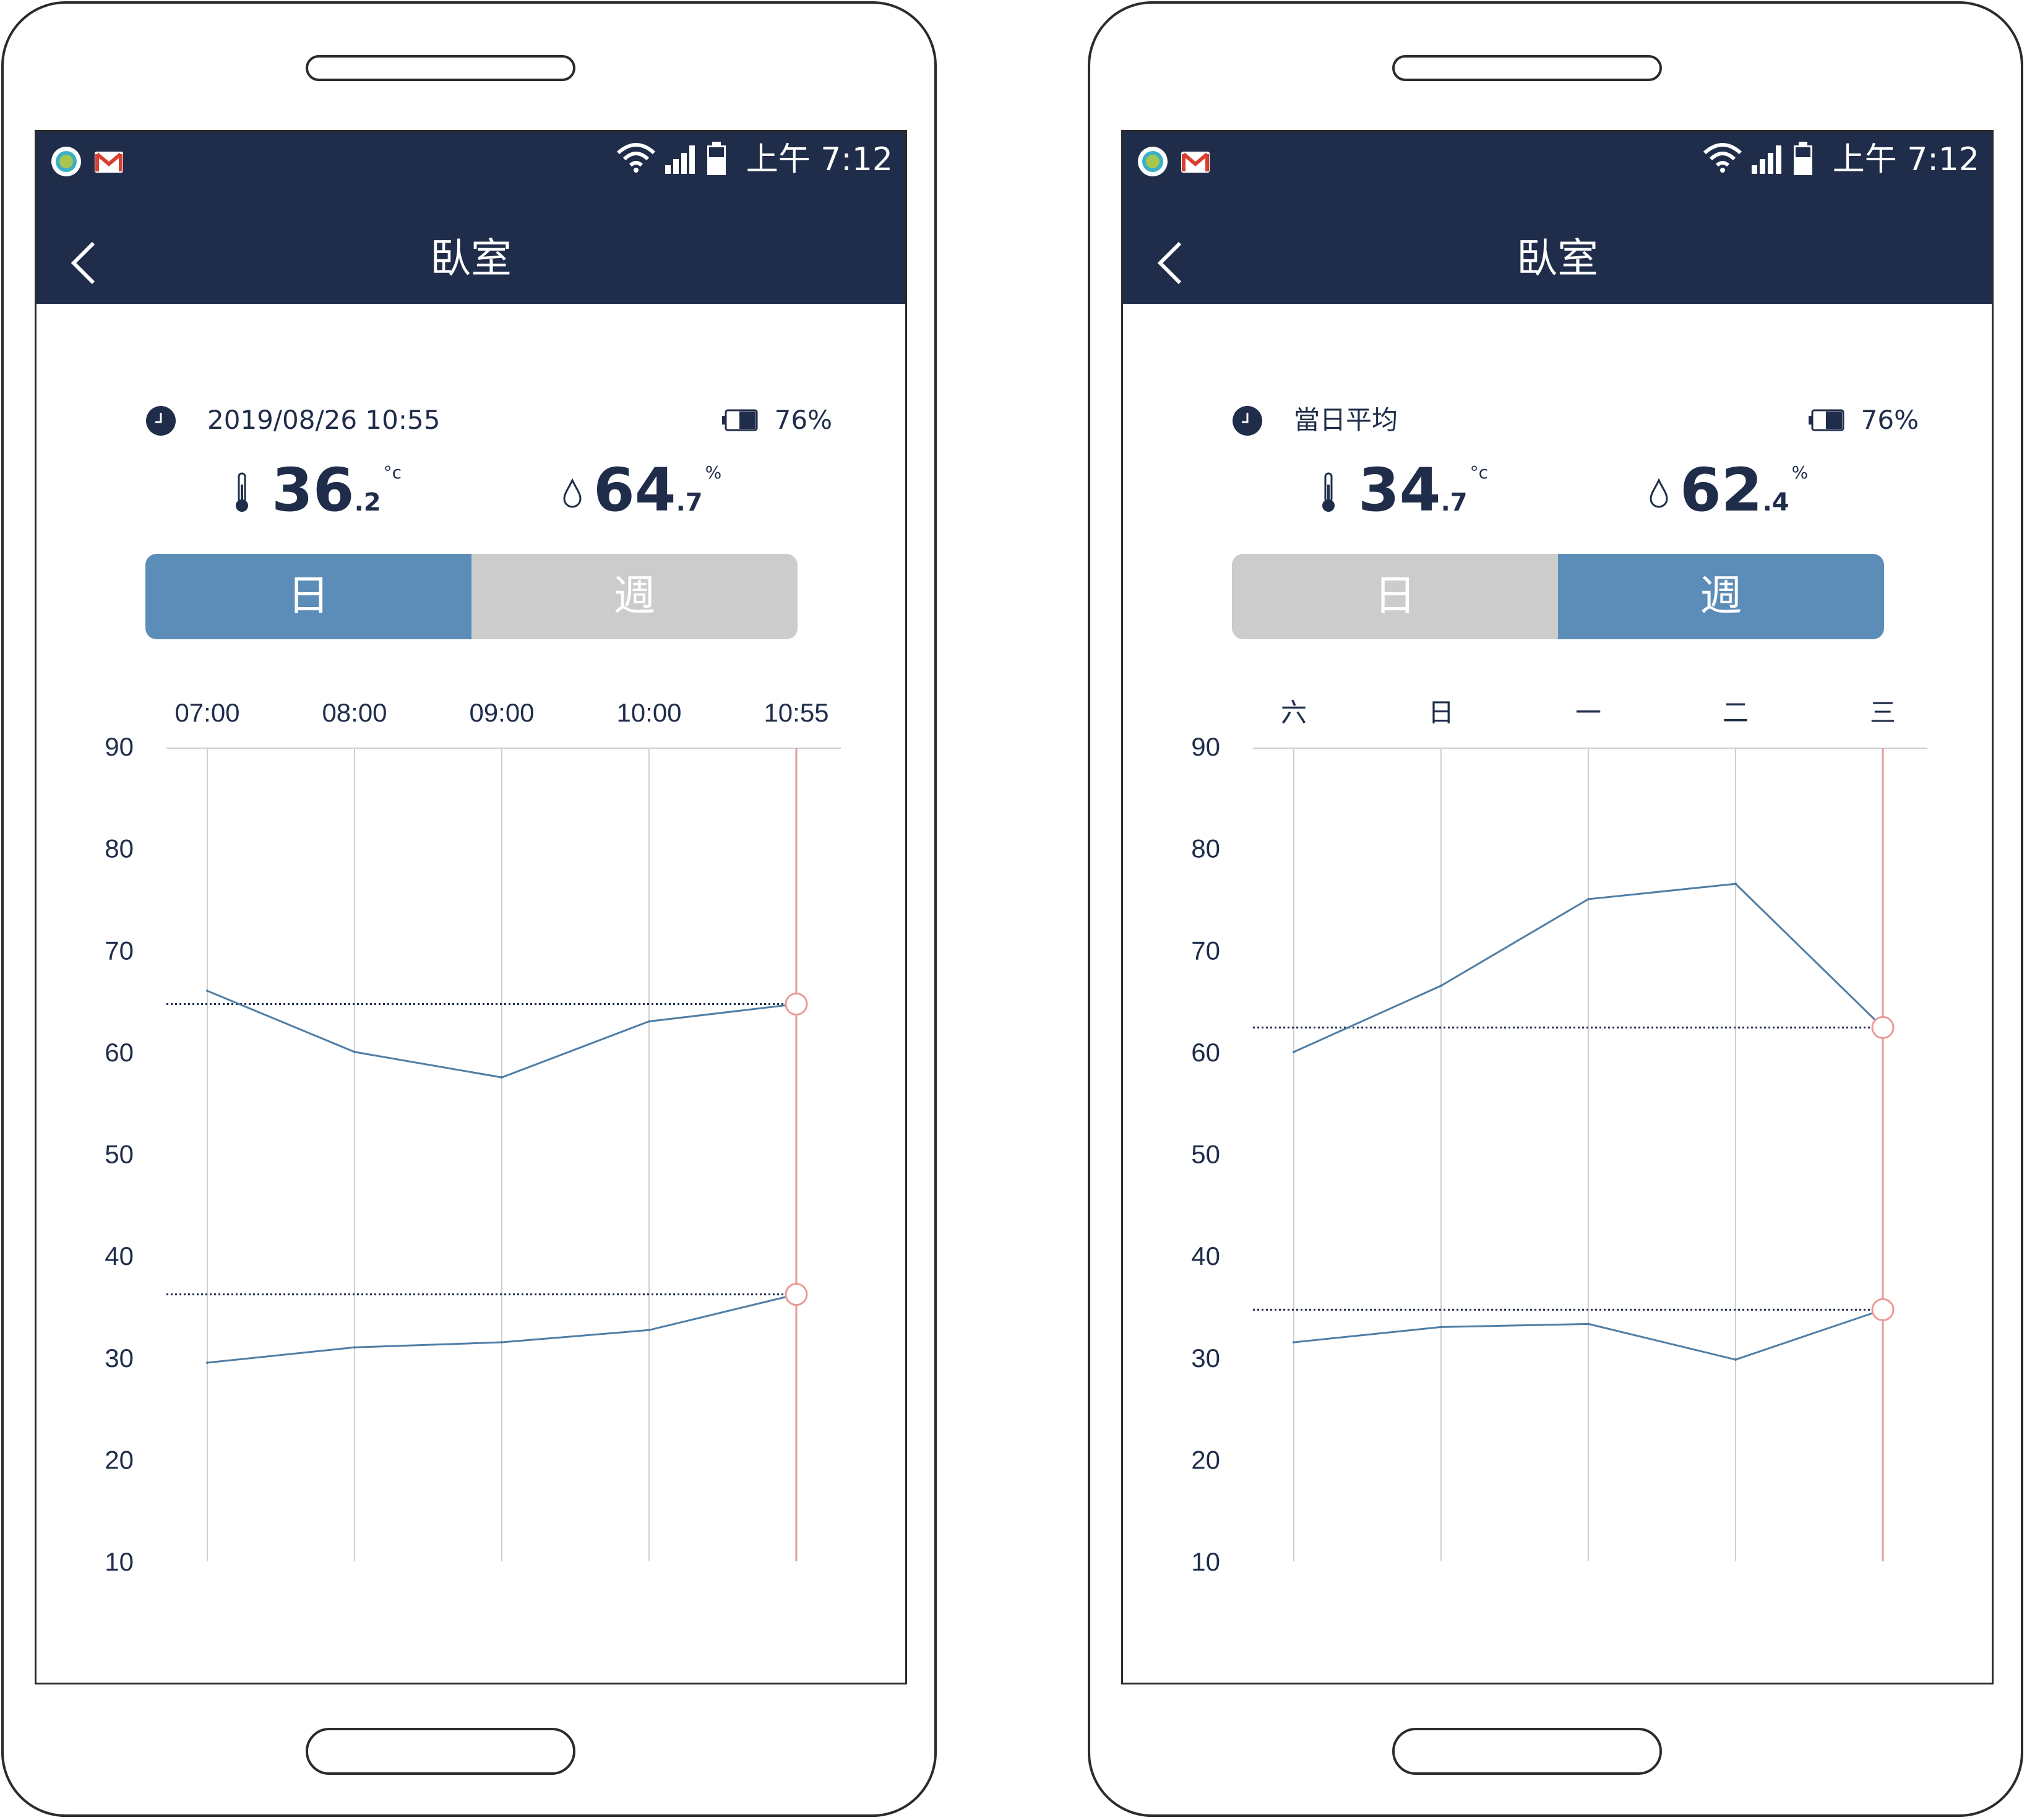 This screenshot has height=1820, width=2027. Describe the element at coordinates (648, 712) in the screenshot. I see `x-tick-label: 10:00` at that location.